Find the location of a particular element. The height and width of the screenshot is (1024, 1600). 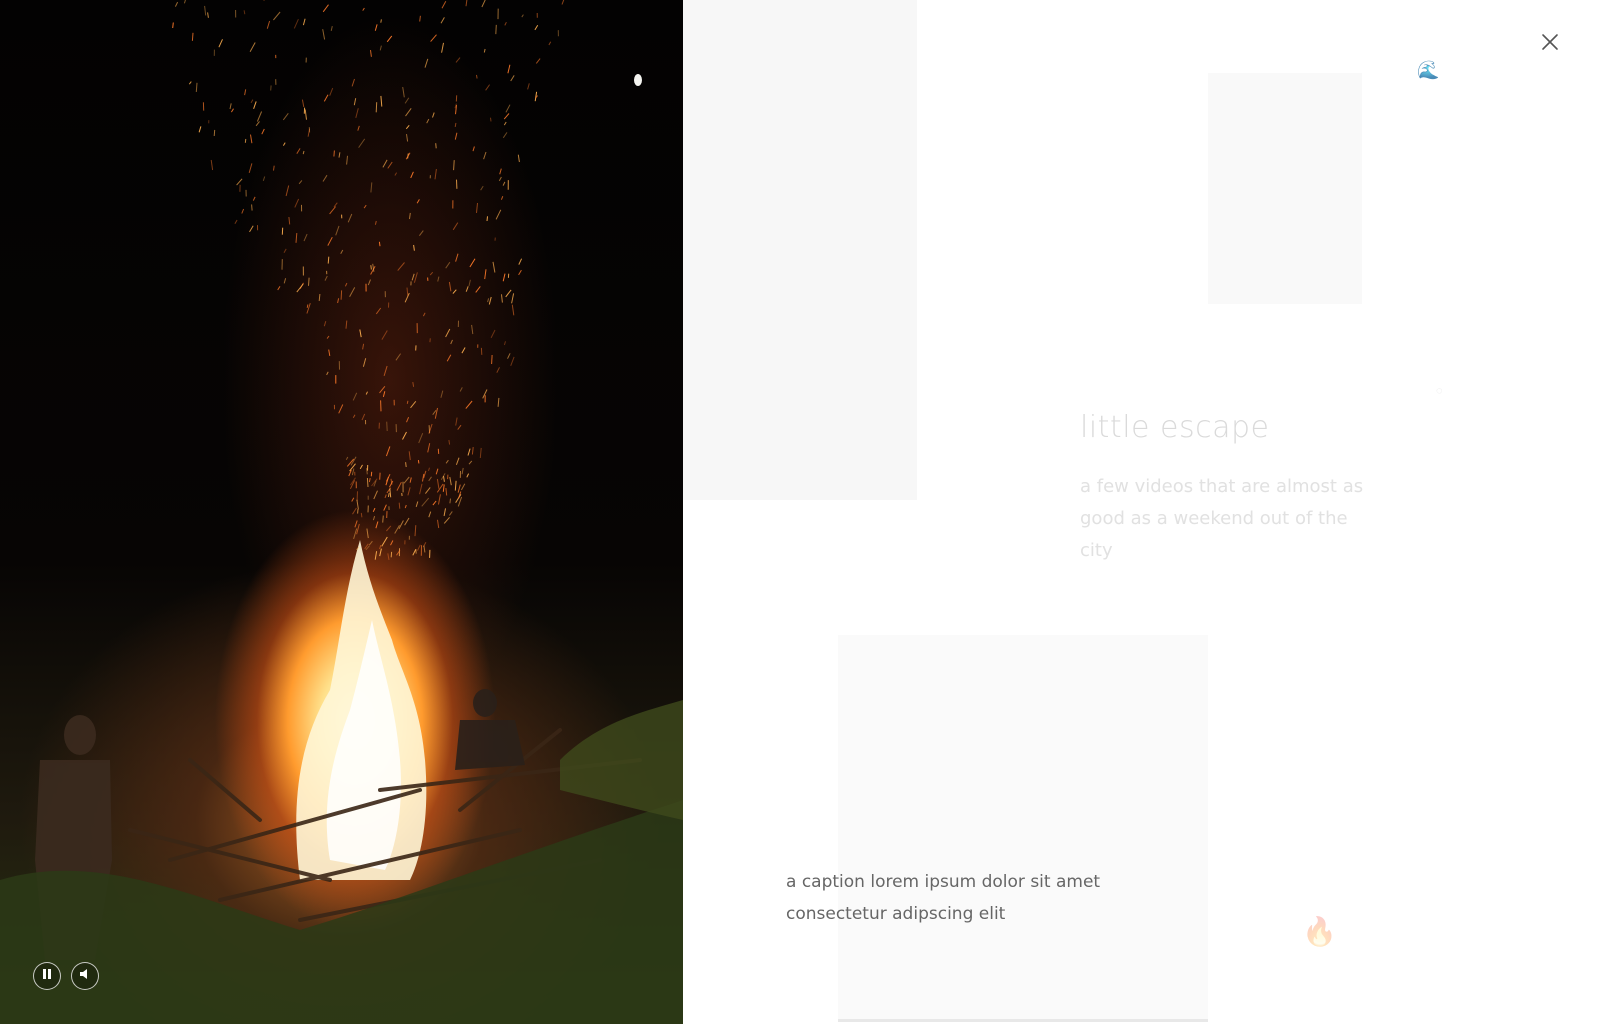

close-button is located at coordinates (1550, 44).